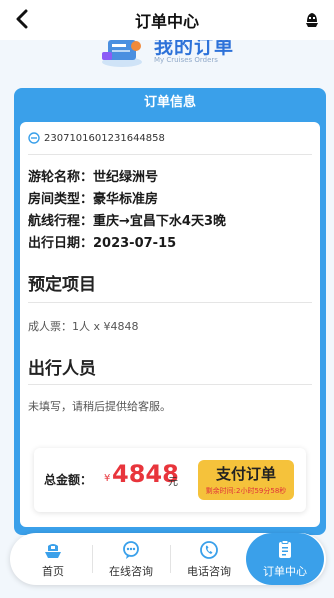  I want to click on order-icon, so click(285, 549).